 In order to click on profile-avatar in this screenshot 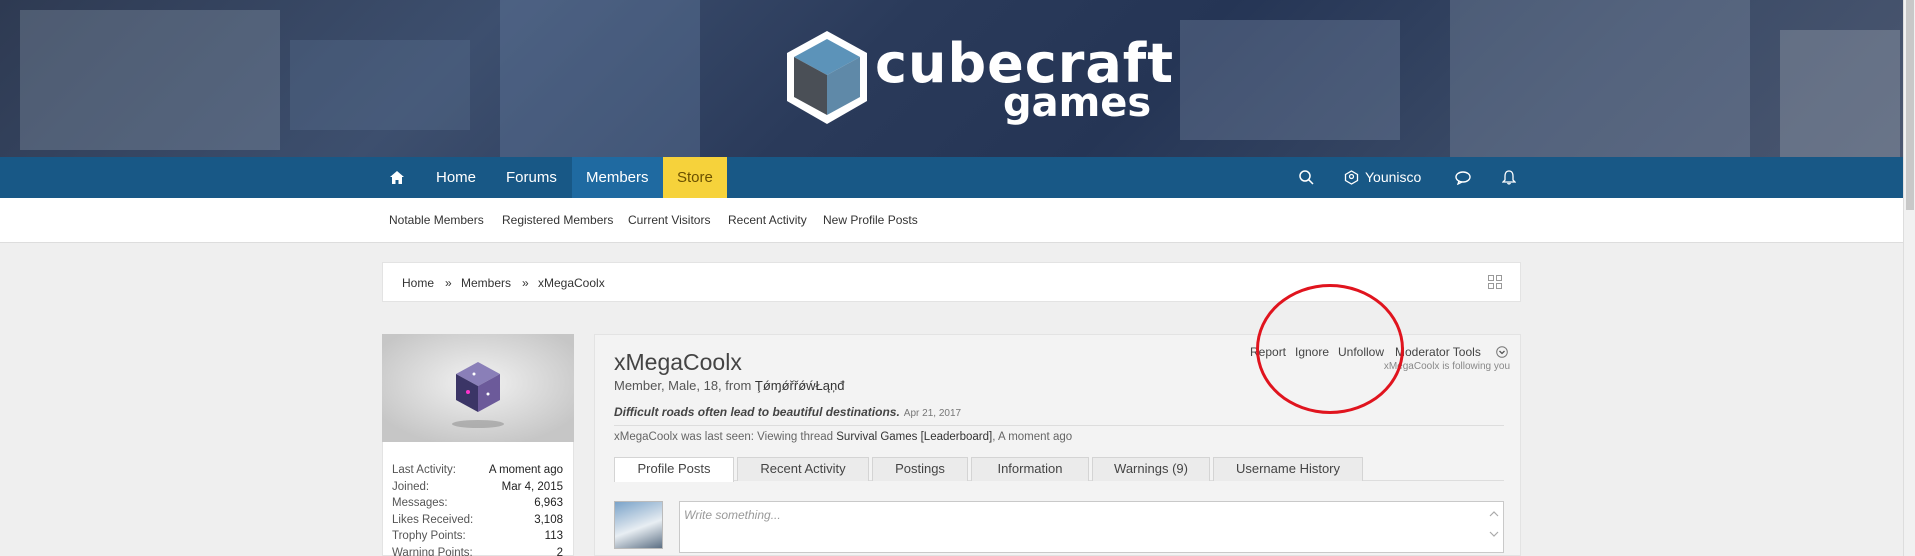, I will do `click(478, 388)`.